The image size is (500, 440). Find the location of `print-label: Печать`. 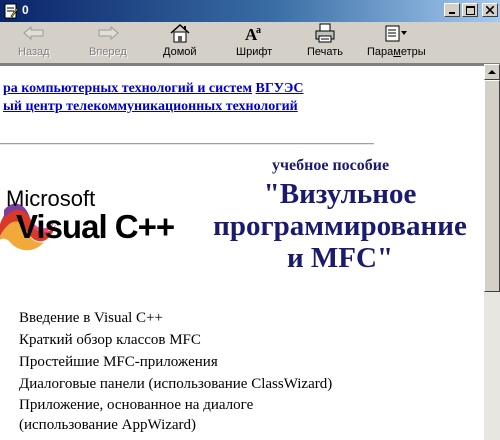

print-label: Печать is located at coordinates (325, 52).